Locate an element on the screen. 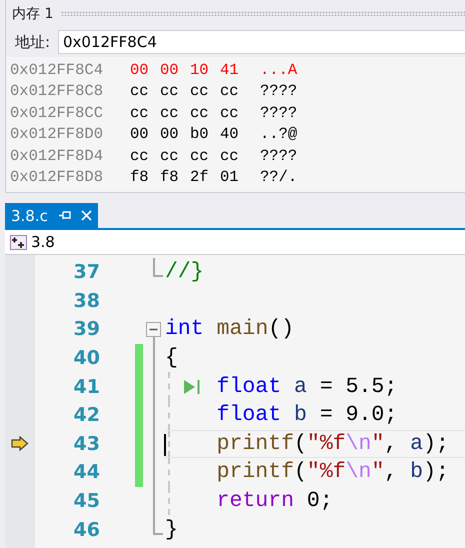 The height and width of the screenshot is (548, 465). line-number: 41 is located at coordinates (86, 387).